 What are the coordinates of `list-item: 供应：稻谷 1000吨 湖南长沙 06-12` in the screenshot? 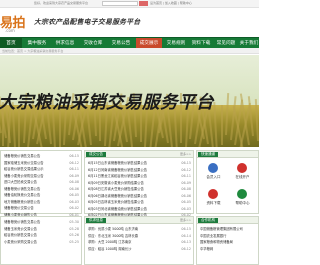 It's located at (139, 249).